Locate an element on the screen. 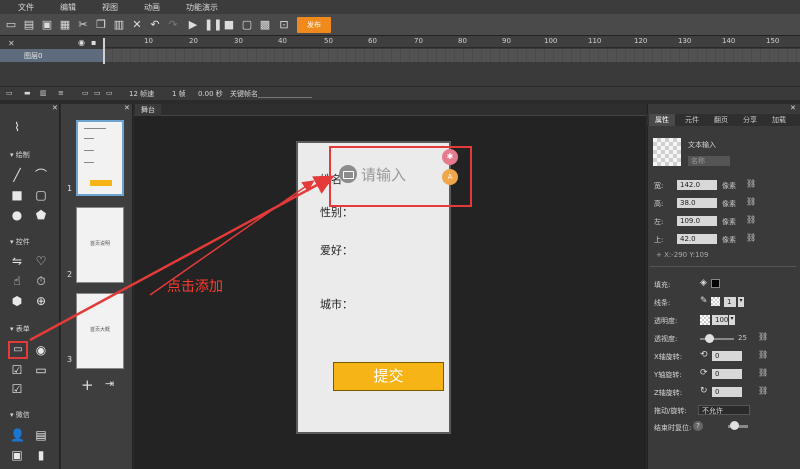  width-unit: 像素 is located at coordinates (729, 186).